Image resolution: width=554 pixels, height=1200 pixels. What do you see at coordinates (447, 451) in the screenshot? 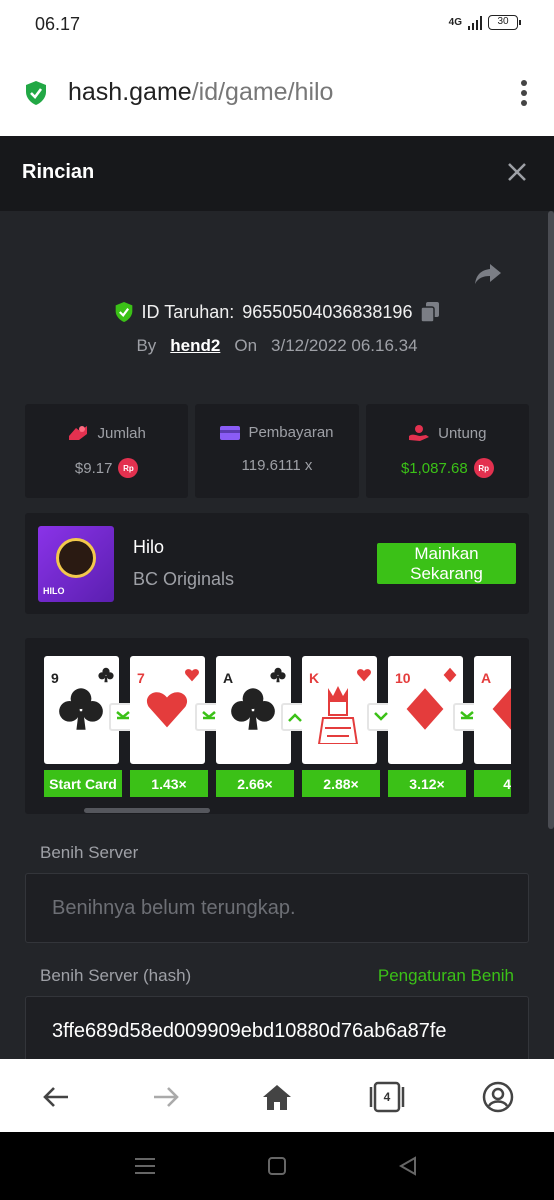
I see `stat-profit: Untung $1,087.68 Rp` at bounding box center [447, 451].